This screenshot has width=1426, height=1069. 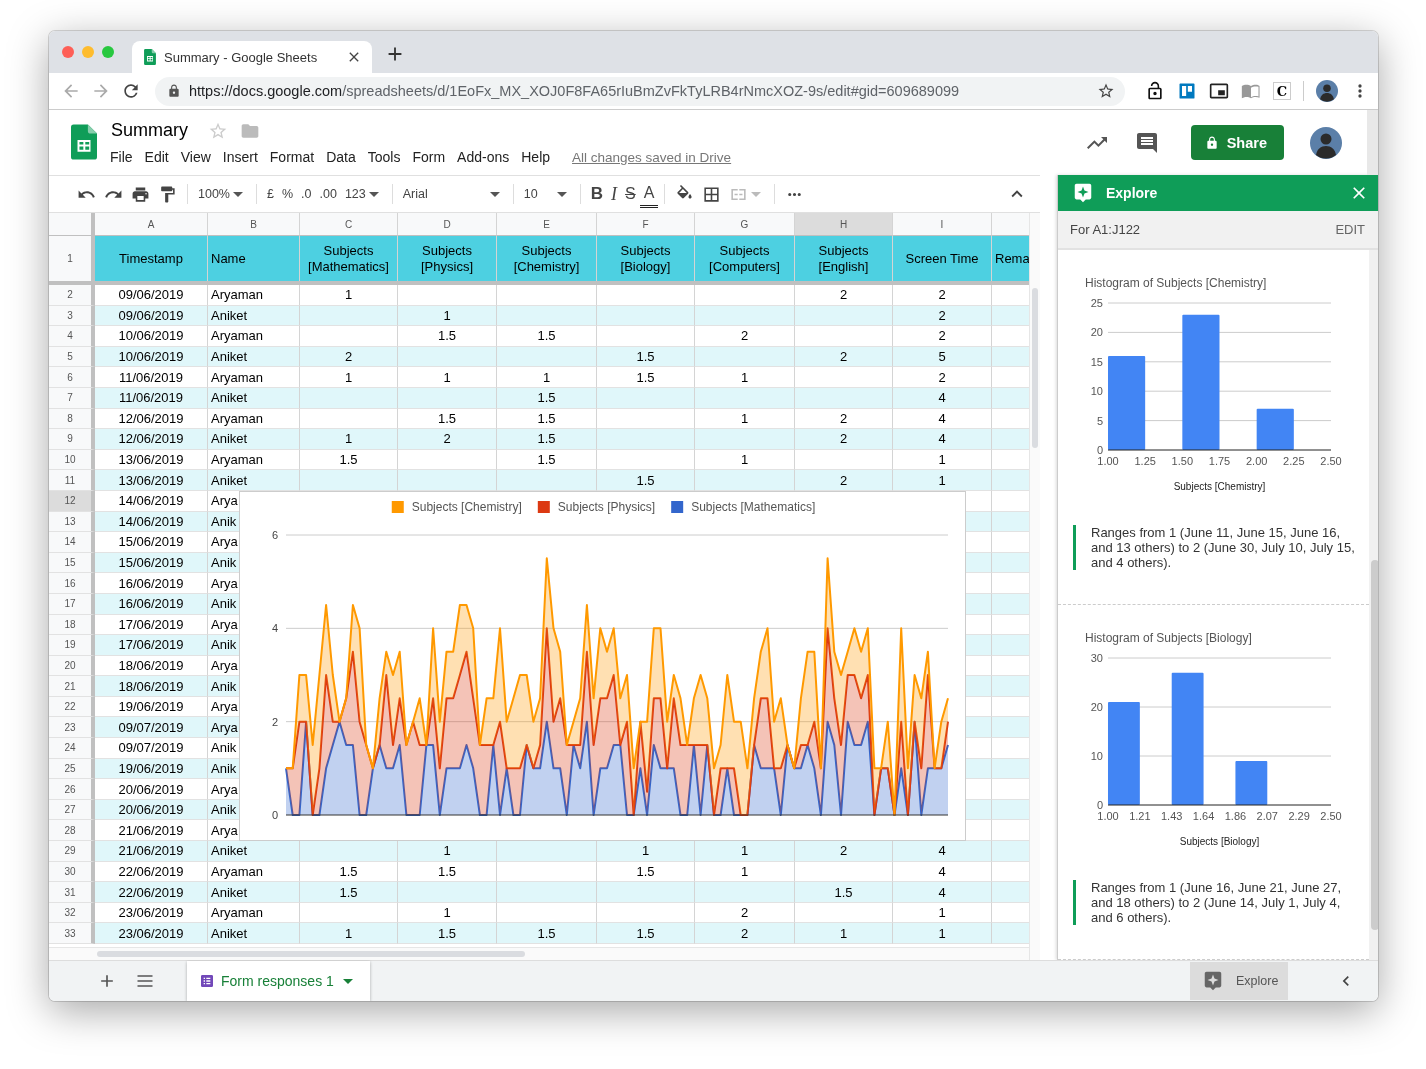 I want to click on account-avatar, so click(x=1326, y=142).